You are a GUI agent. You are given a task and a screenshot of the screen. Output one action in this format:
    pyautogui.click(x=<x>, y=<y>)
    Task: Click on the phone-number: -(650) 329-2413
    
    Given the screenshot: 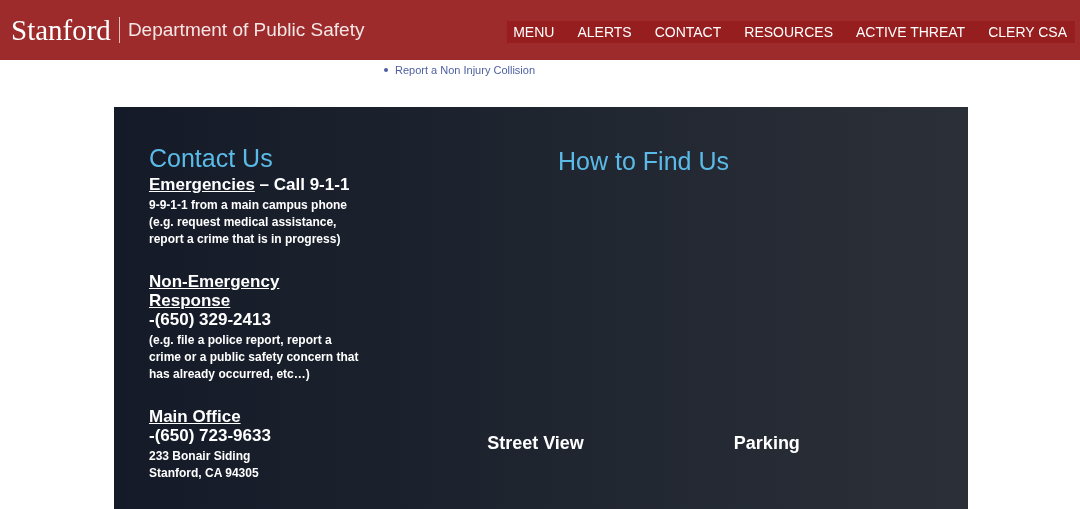 What is the action you would take?
    pyautogui.click(x=210, y=319)
    